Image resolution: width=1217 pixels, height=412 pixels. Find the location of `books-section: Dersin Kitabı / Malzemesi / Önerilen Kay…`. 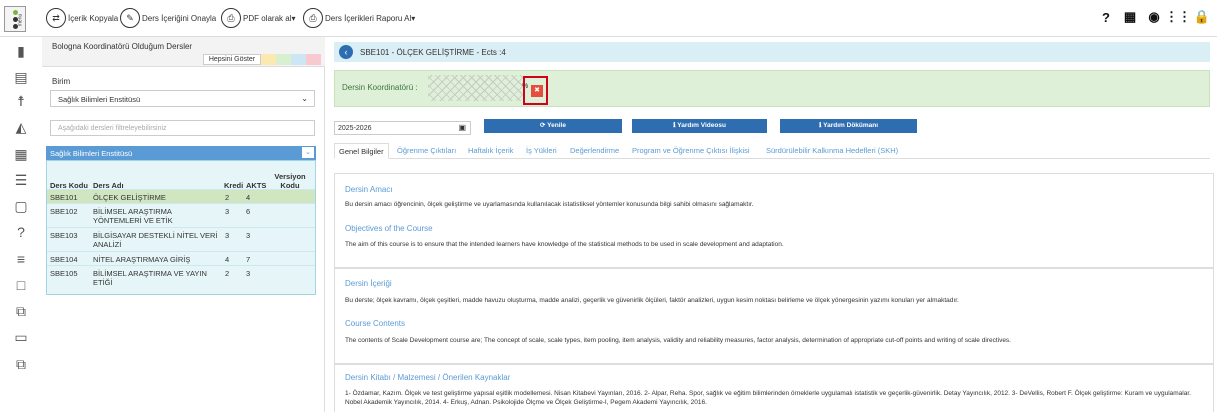

books-section: Dersin Kitabı / Malzemesi / Önerilen Kay… is located at coordinates (774, 388).